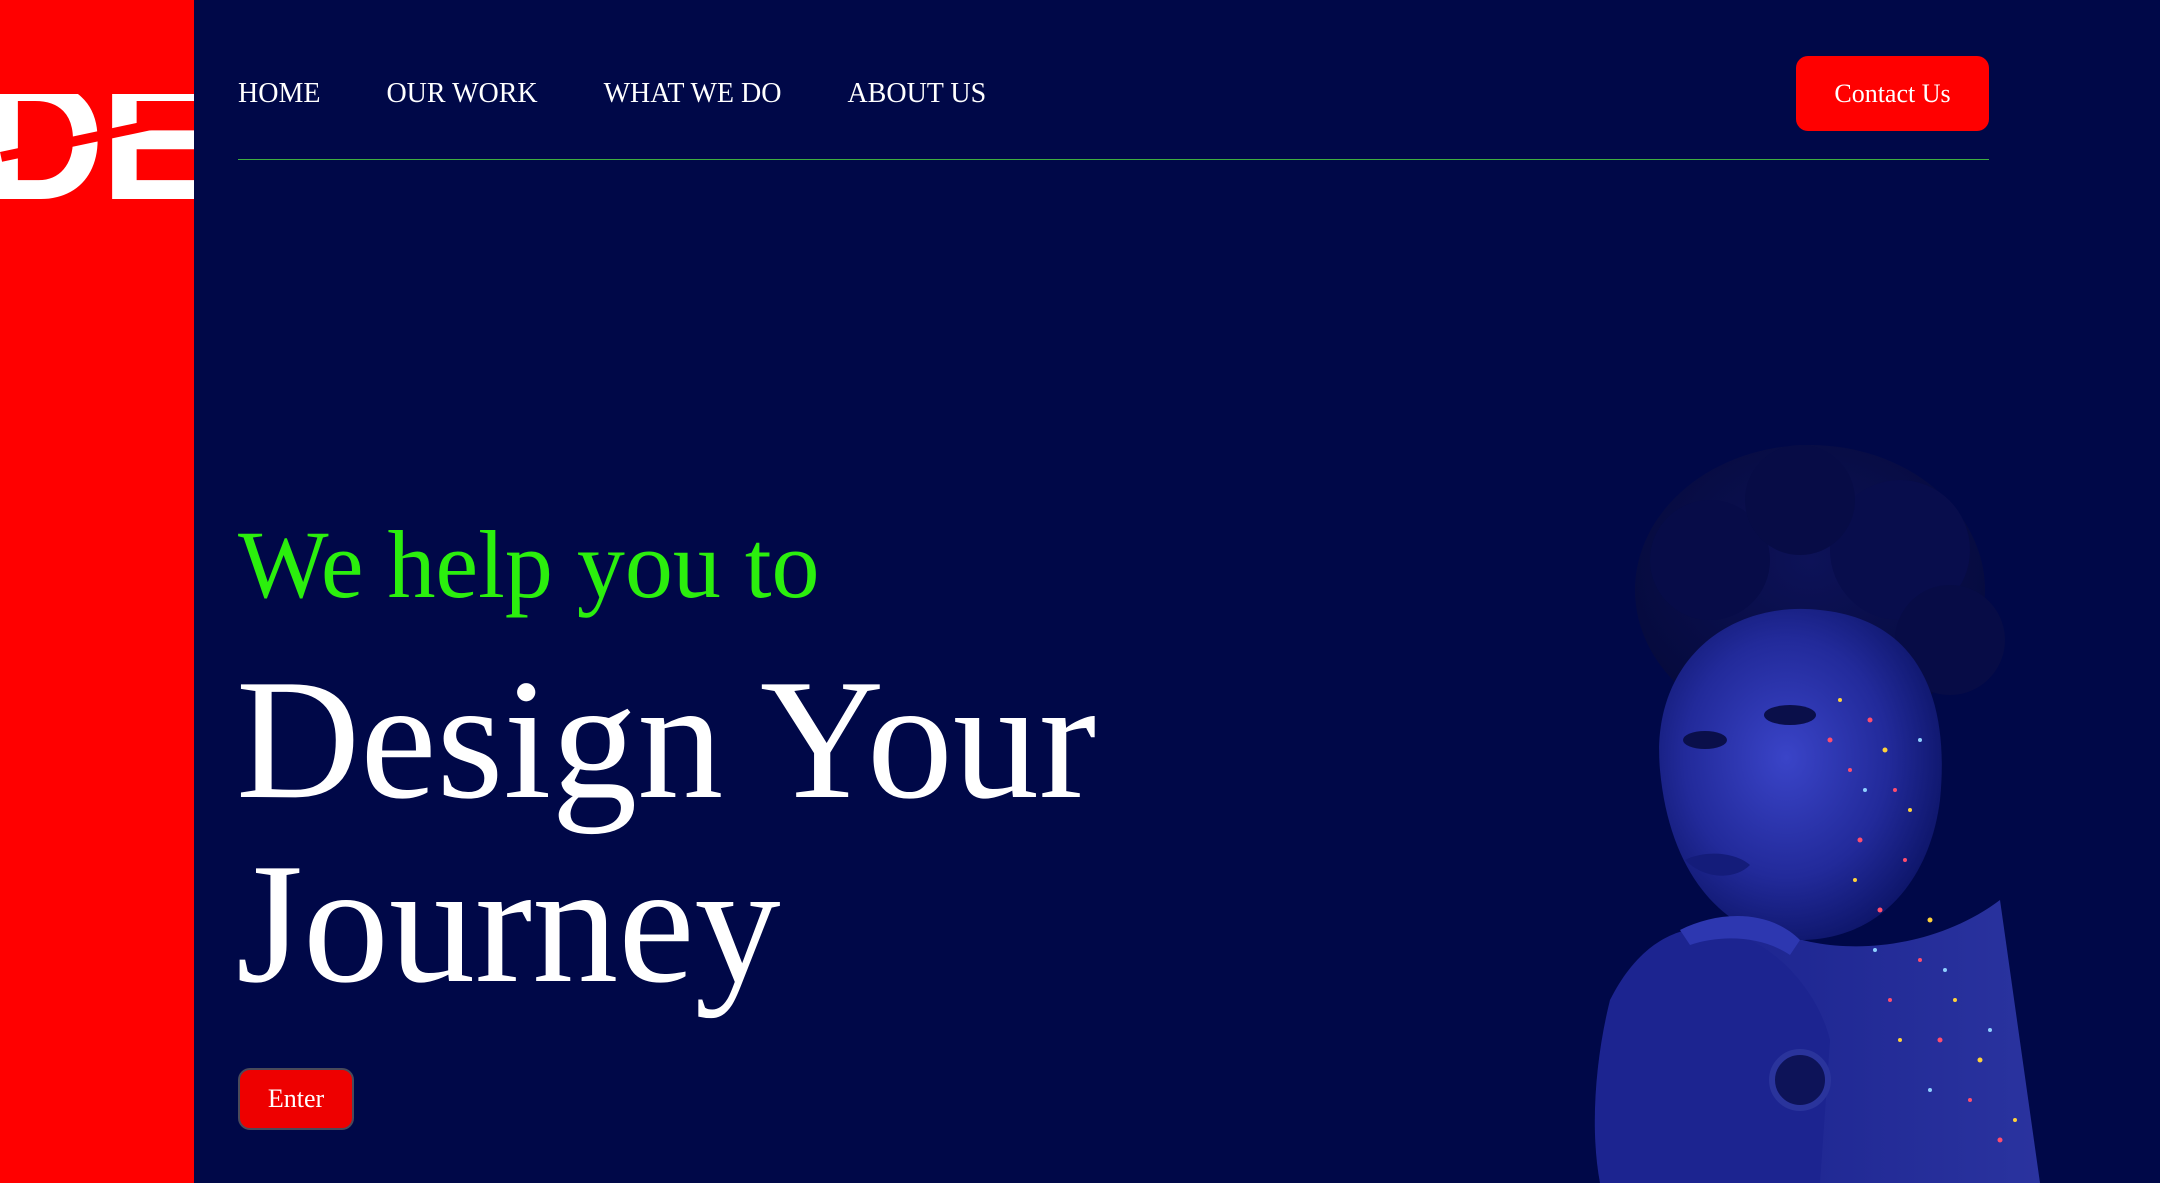 The height and width of the screenshot is (1183, 2160). Describe the element at coordinates (97, 591) in the screenshot. I see `sidebar: DE` at that location.